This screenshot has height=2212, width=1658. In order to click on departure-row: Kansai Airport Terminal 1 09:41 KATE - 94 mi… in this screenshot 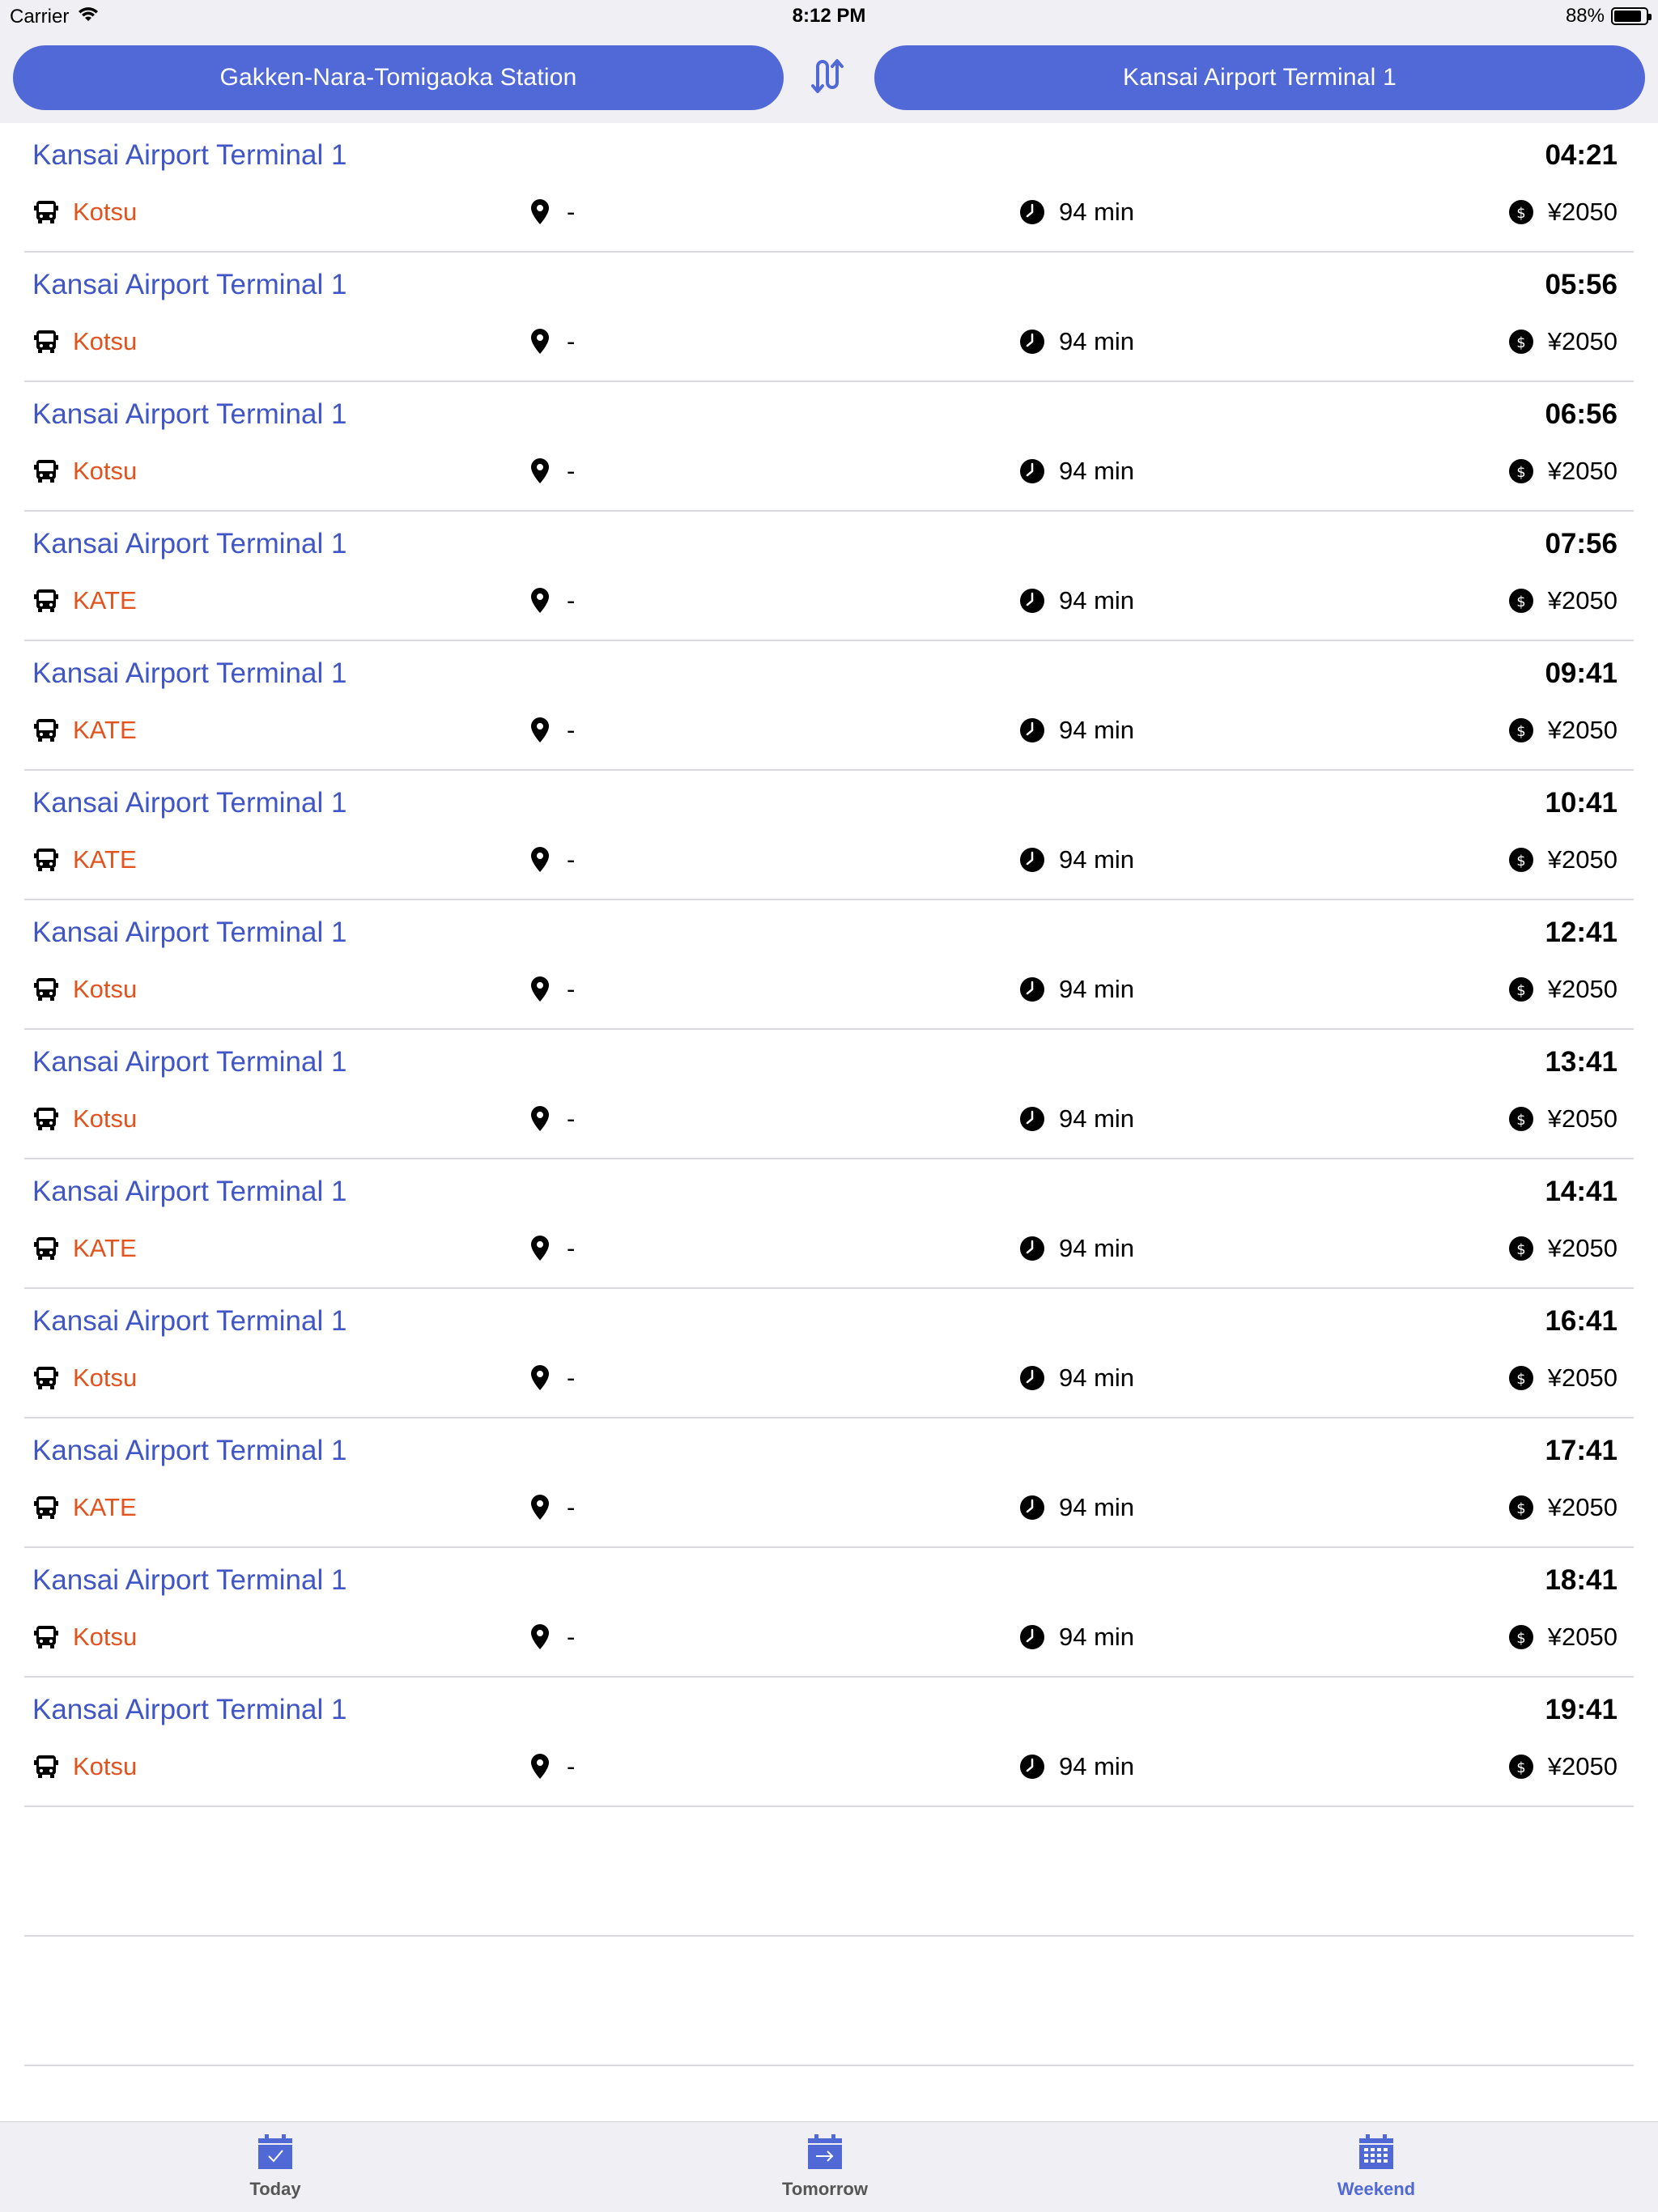, I will do `click(829, 706)`.